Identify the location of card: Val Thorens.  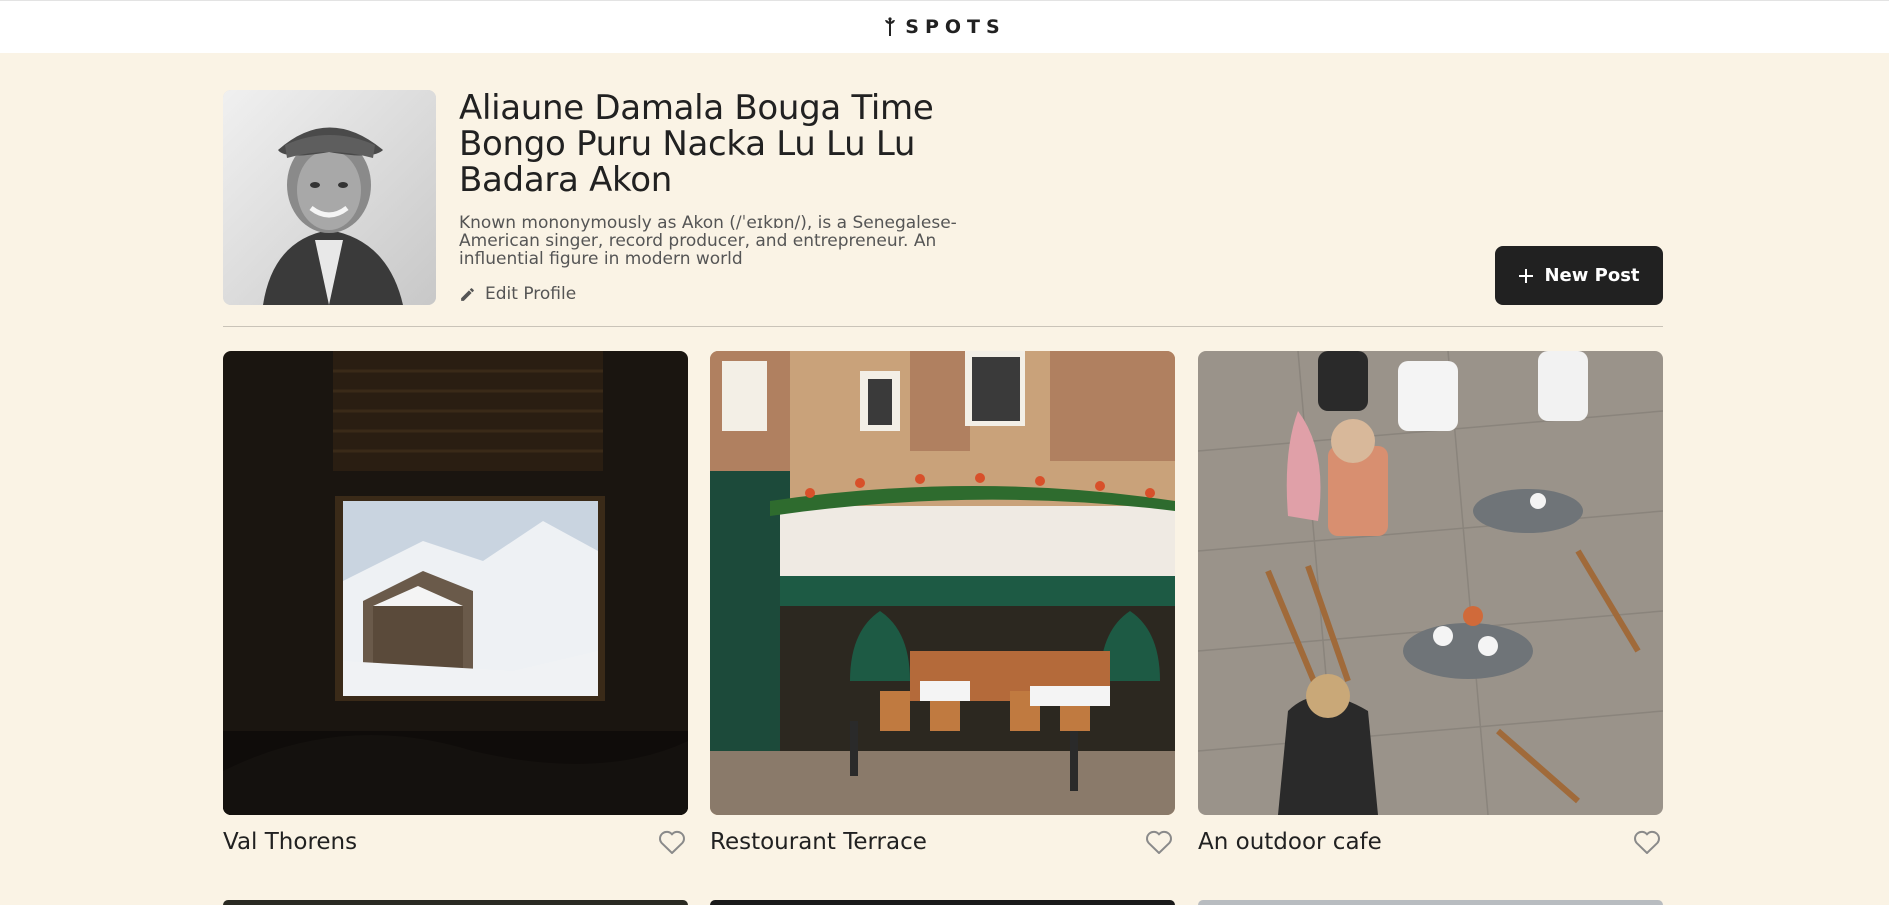
(455, 604).